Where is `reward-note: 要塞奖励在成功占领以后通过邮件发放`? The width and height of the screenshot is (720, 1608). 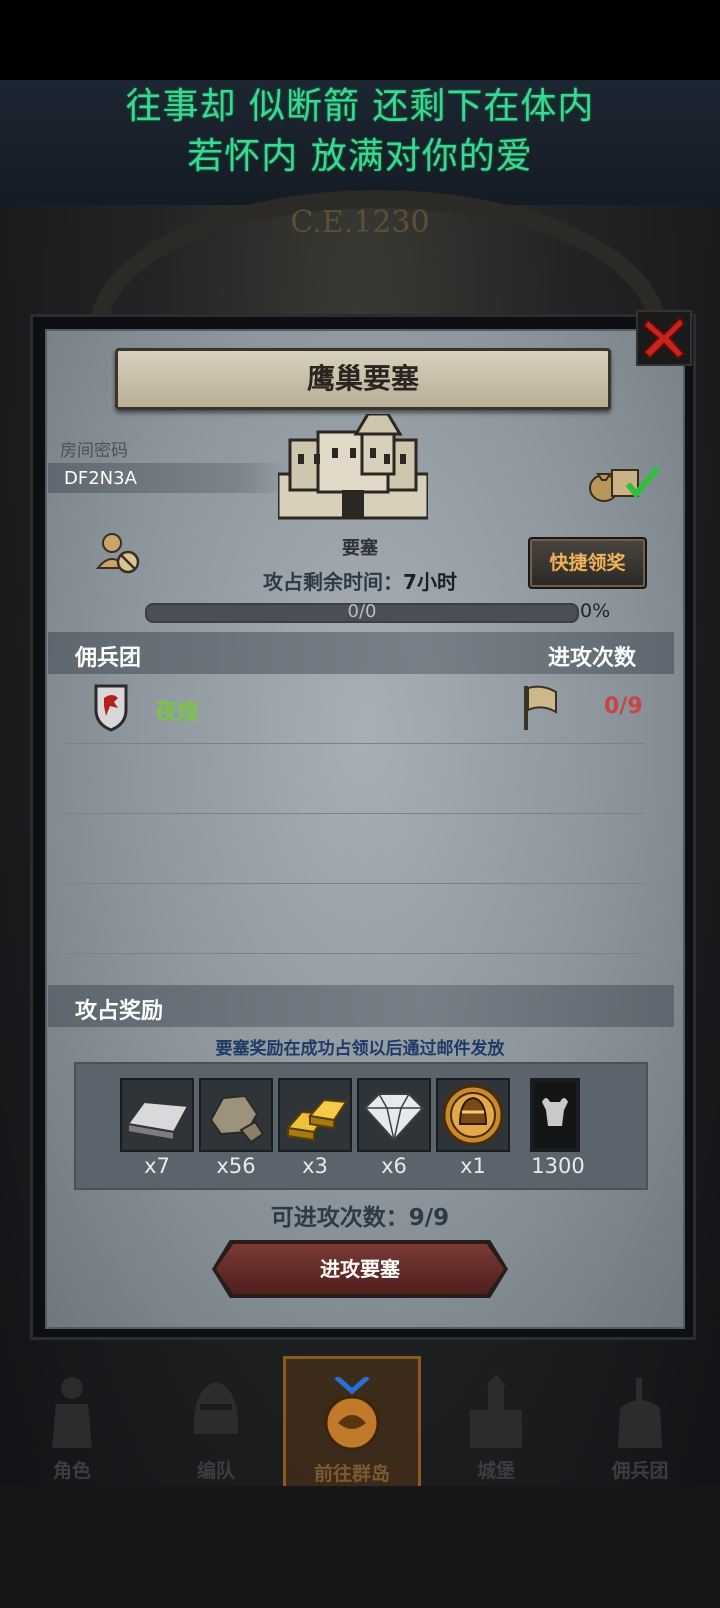
reward-note: 要塞奖励在成功占领以后通过邮件发放 is located at coordinates (360, 1049).